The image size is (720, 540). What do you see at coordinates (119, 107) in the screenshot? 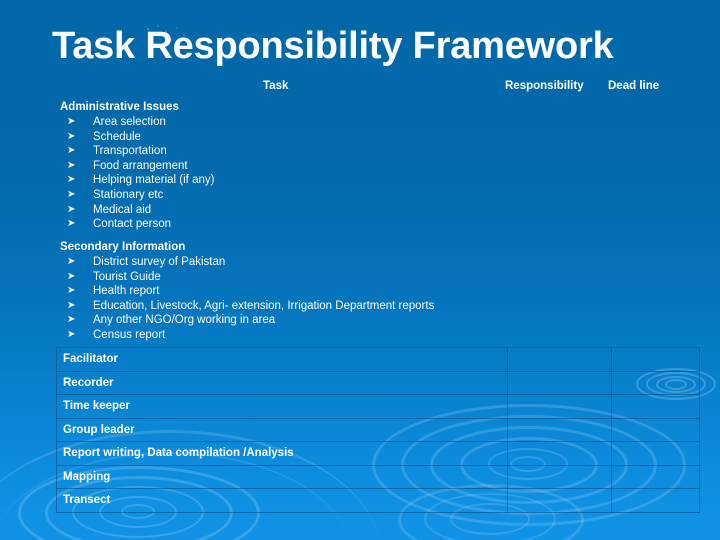
I see `bullet-group-heading: Administrative Issues` at bounding box center [119, 107].